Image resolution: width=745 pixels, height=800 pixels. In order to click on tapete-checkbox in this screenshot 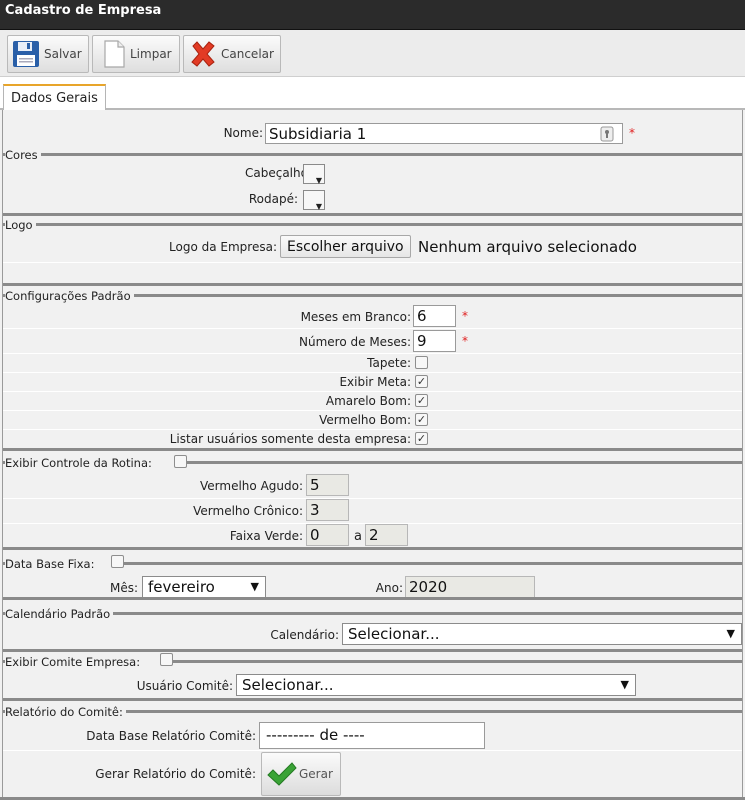, I will do `click(421, 362)`.